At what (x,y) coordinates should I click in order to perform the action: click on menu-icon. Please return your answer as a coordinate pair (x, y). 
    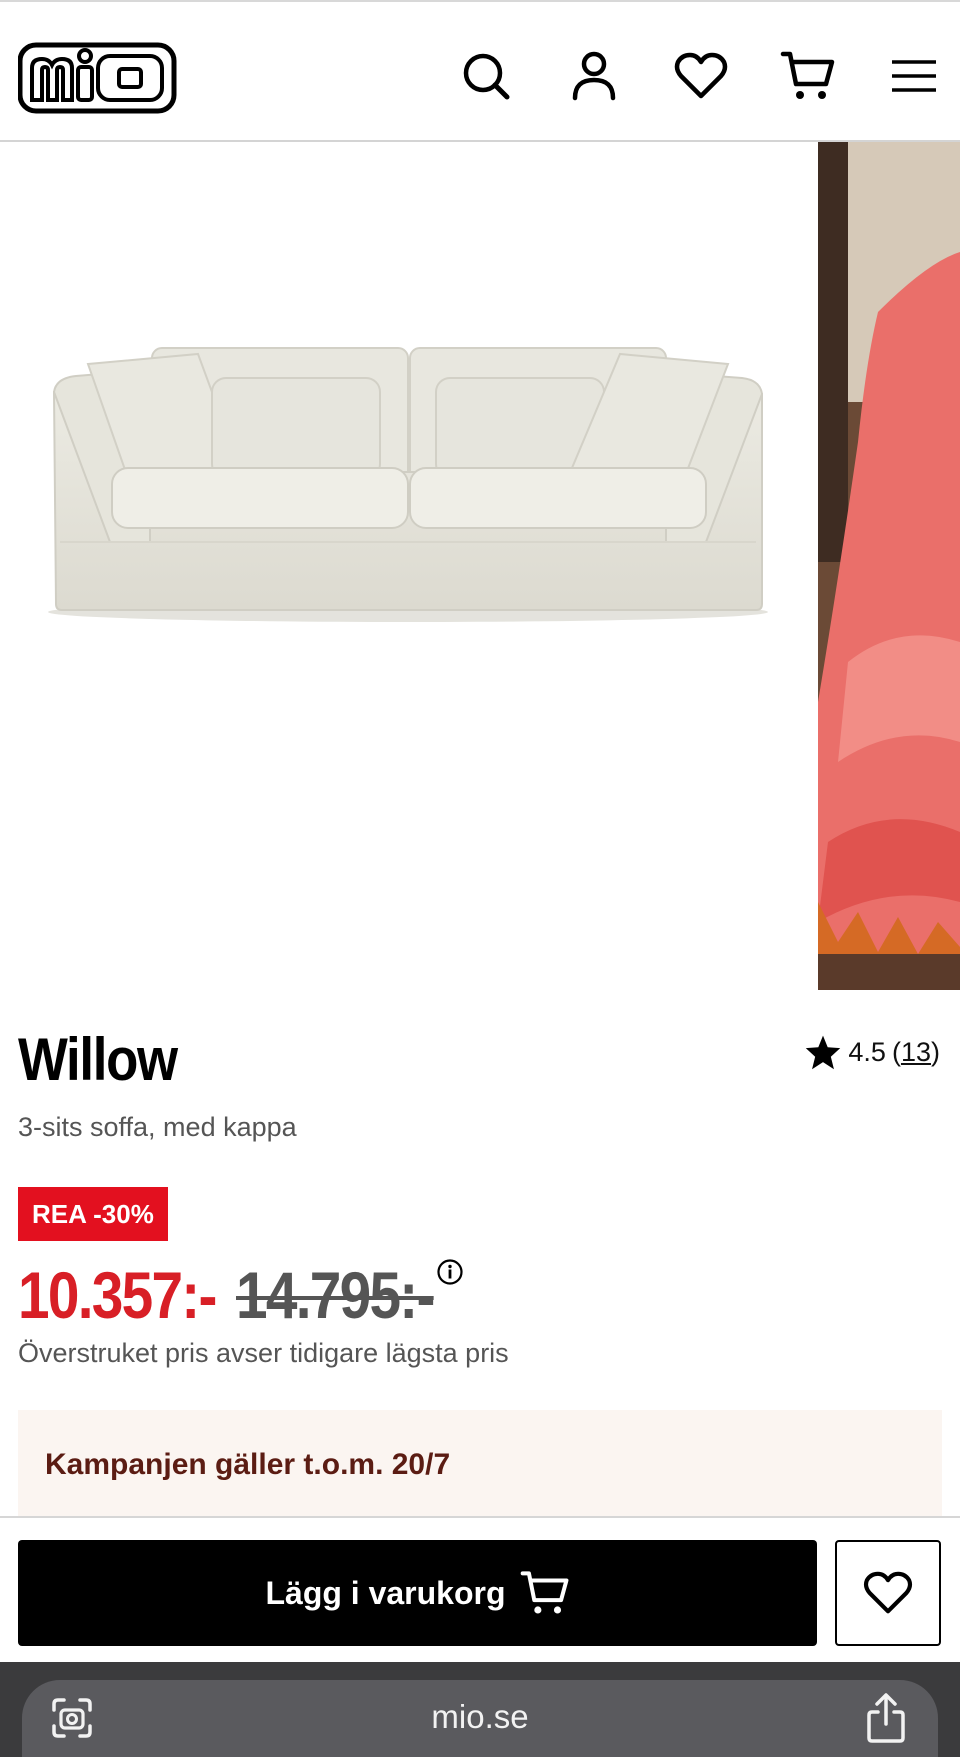
    Looking at the image, I should click on (914, 76).